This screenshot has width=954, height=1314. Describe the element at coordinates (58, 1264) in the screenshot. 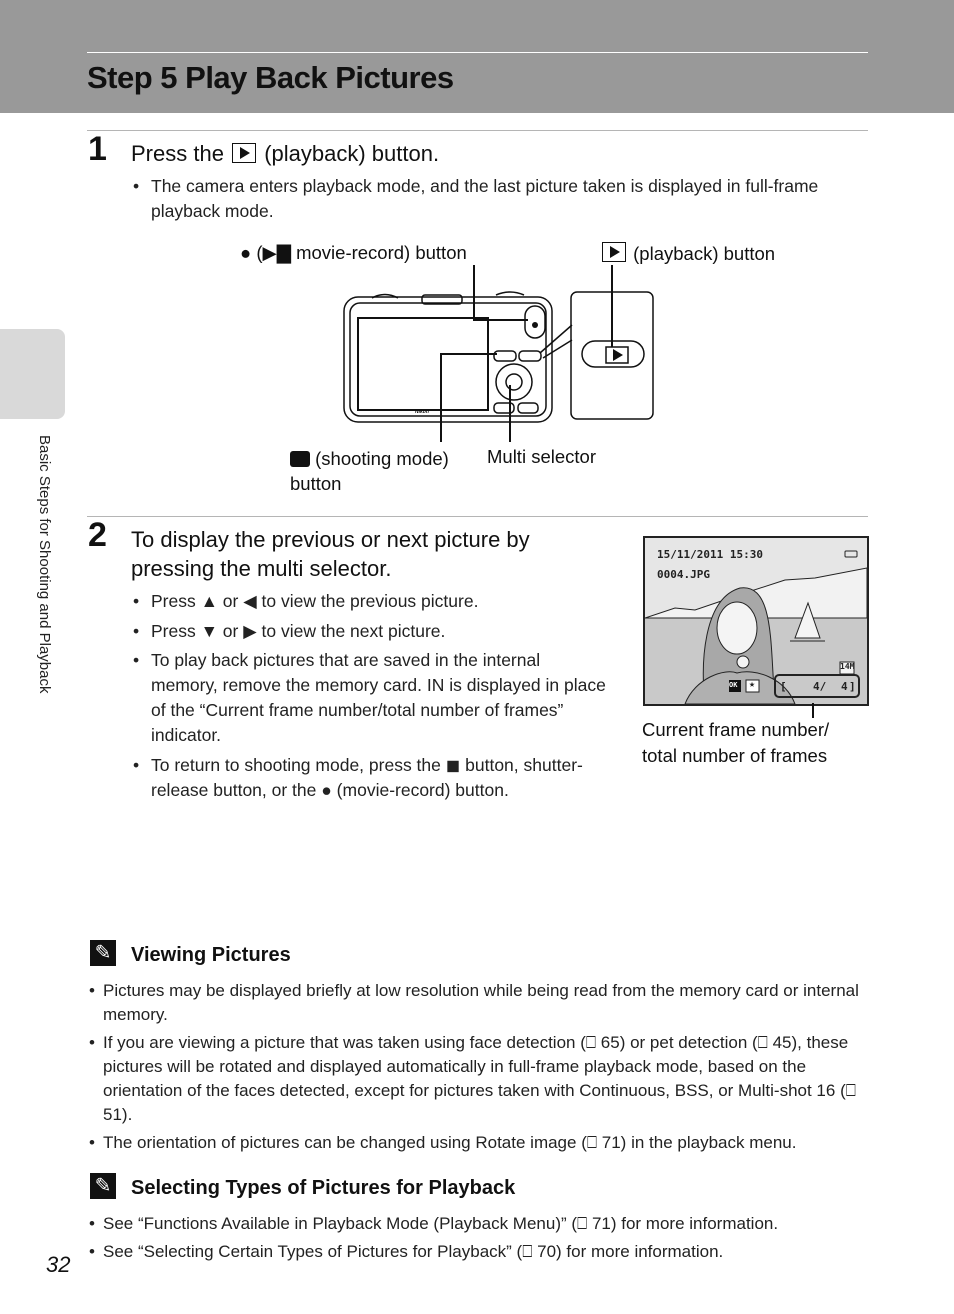

I see `page-number: 32` at that location.